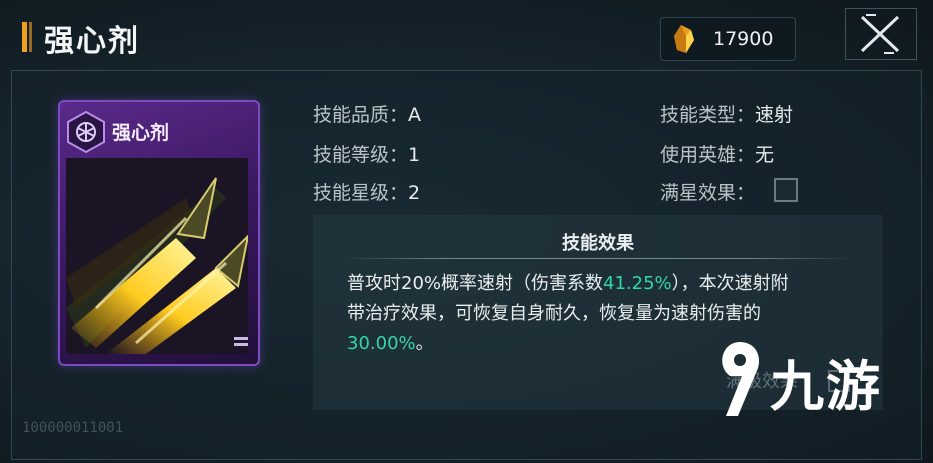 This screenshot has width=933, height=463. I want to click on stack-icon, so click(241, 341).